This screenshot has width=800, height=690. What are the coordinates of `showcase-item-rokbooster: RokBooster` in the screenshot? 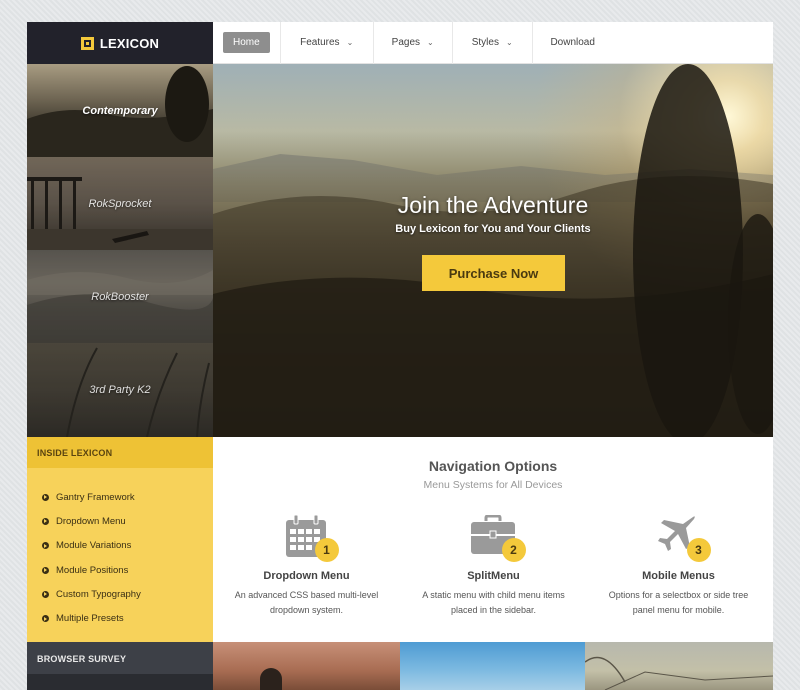 It's located at (120, 296).